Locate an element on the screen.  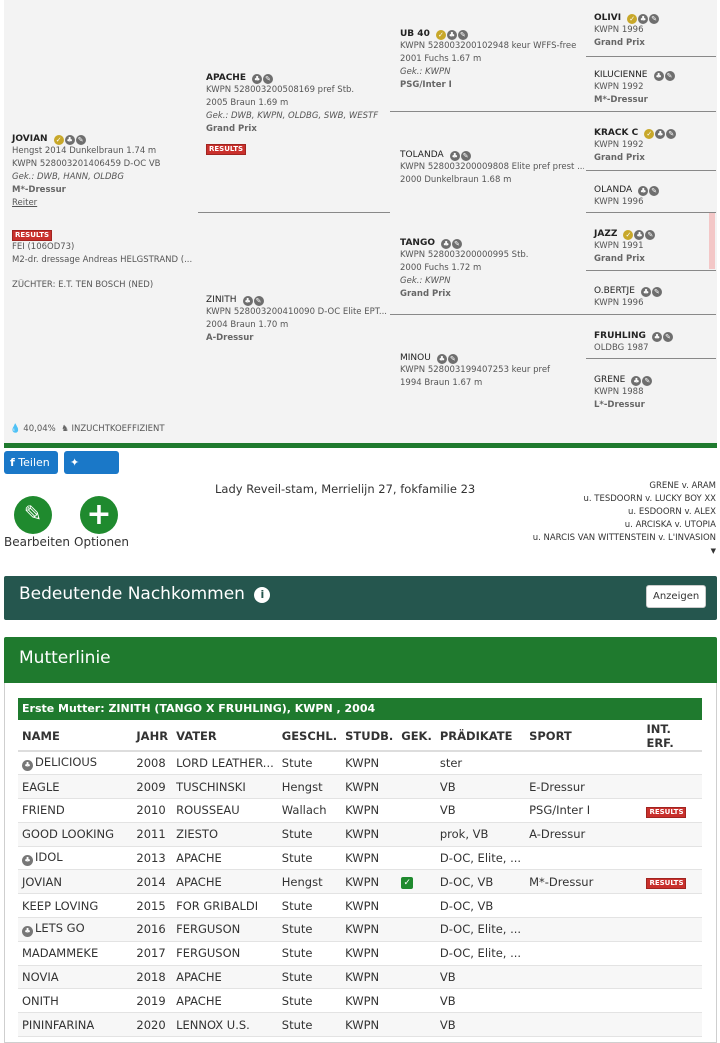
col-sire: VATER is located at coordinates (225, 737).